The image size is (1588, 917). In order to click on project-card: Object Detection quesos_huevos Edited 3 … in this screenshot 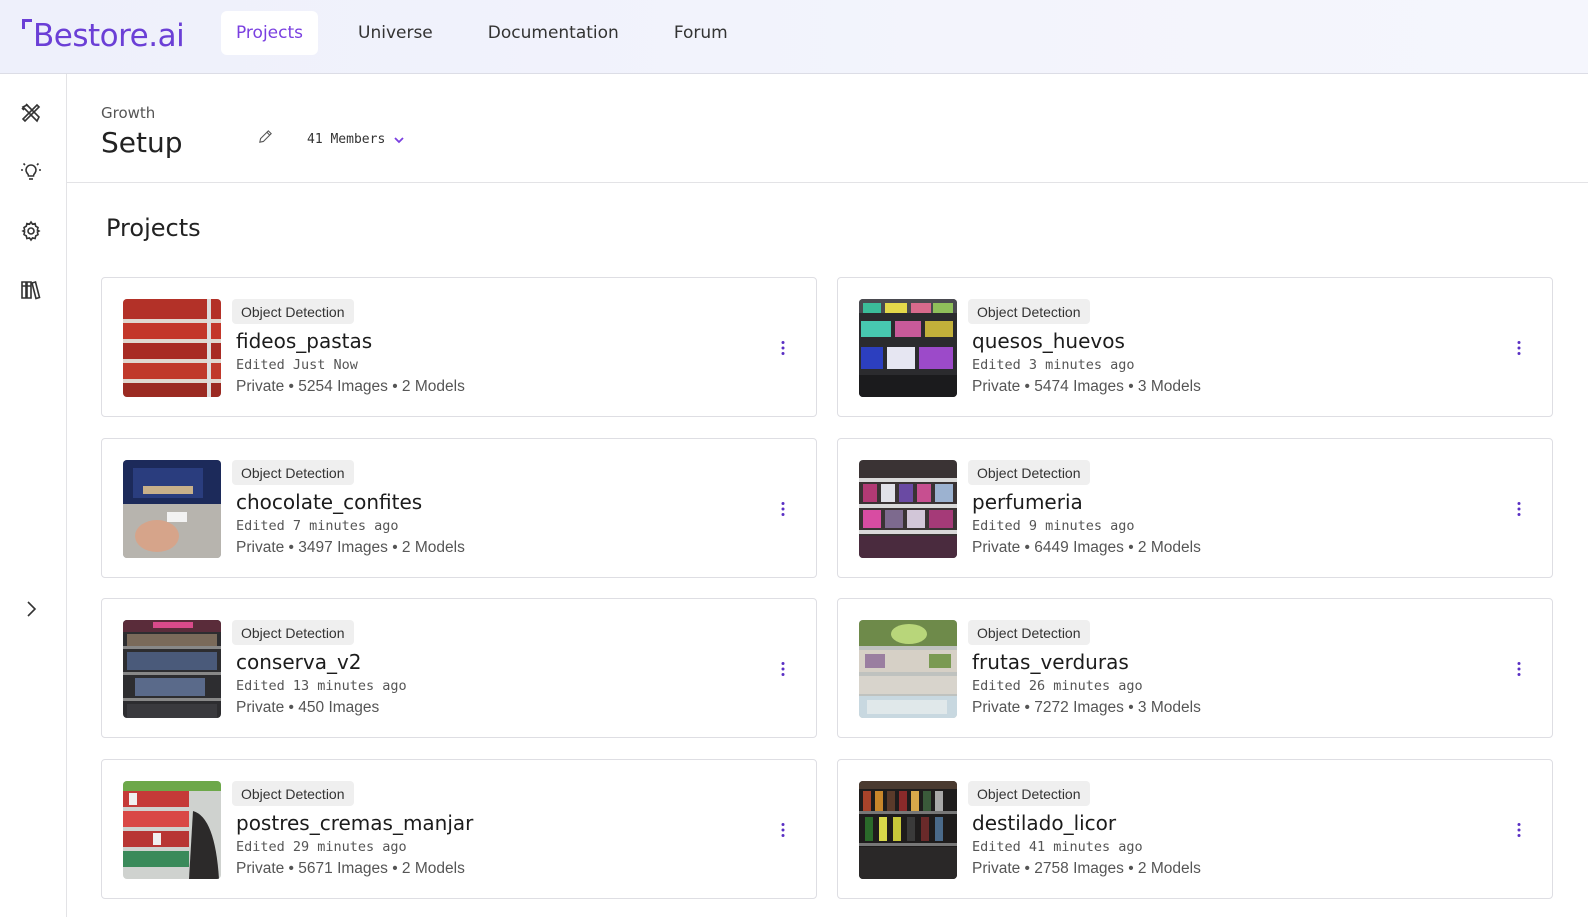, I will do `click(1195, 347)`.